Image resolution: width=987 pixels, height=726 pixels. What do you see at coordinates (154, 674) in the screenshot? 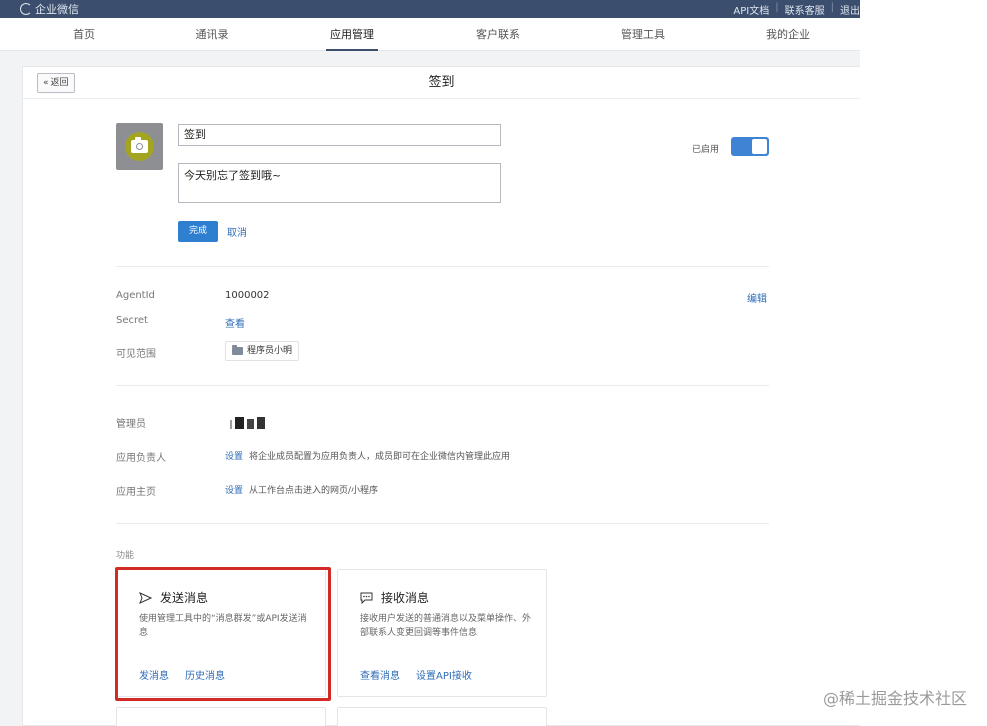
I see `send-message-link: 发消息` at bounding box center [154, 674].